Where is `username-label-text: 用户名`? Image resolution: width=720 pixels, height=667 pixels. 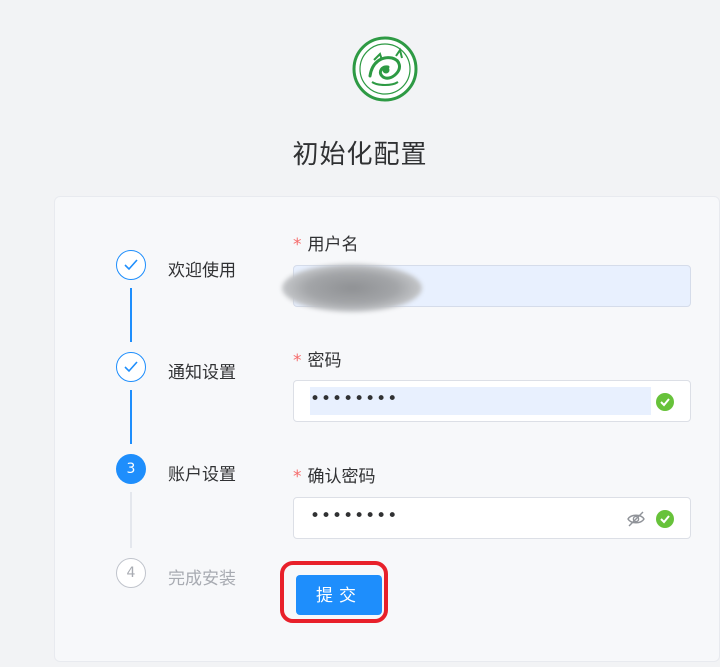 username-label-text: 用户名 is located at coordinates (333, 245).